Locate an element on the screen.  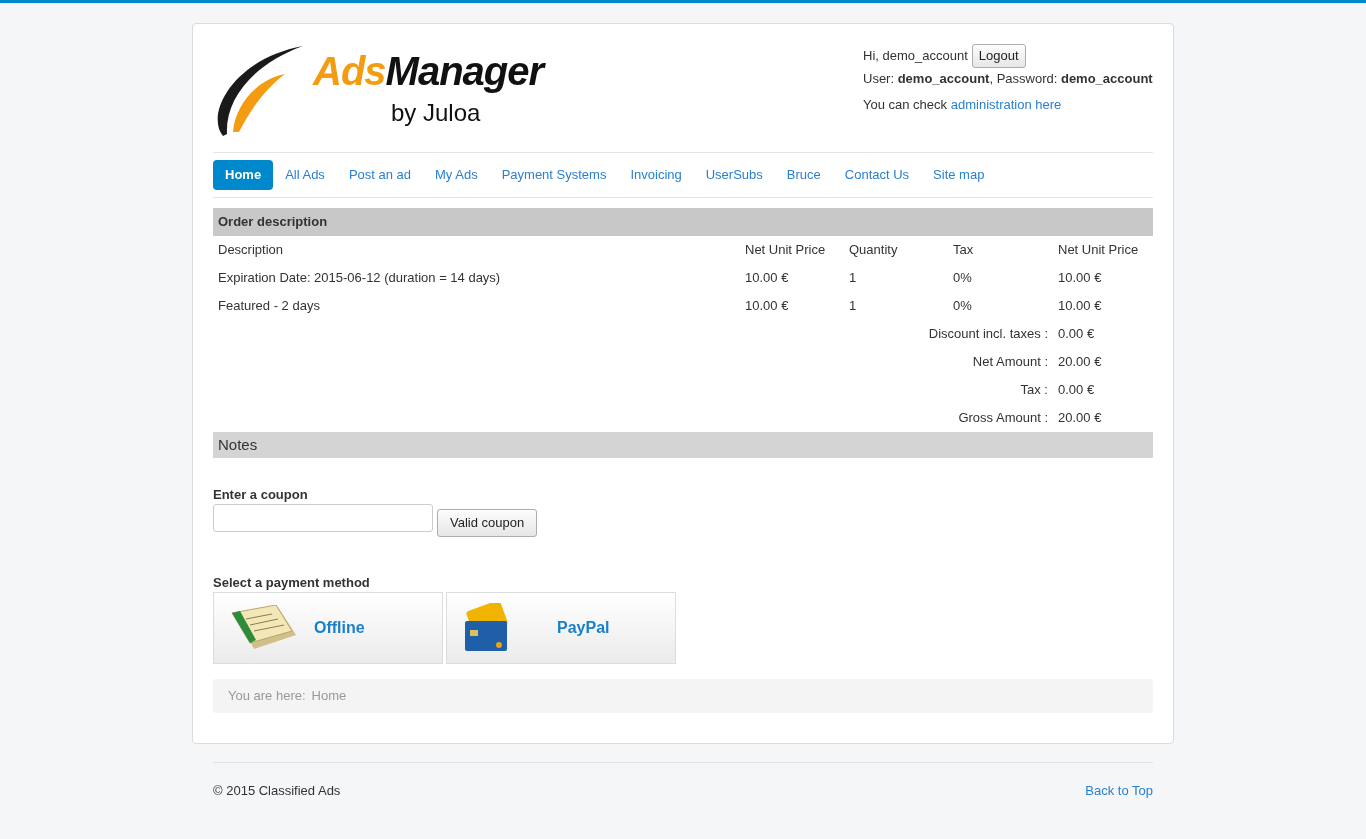
nav-link-item: Contact Us is located at coordinates (877, 175).